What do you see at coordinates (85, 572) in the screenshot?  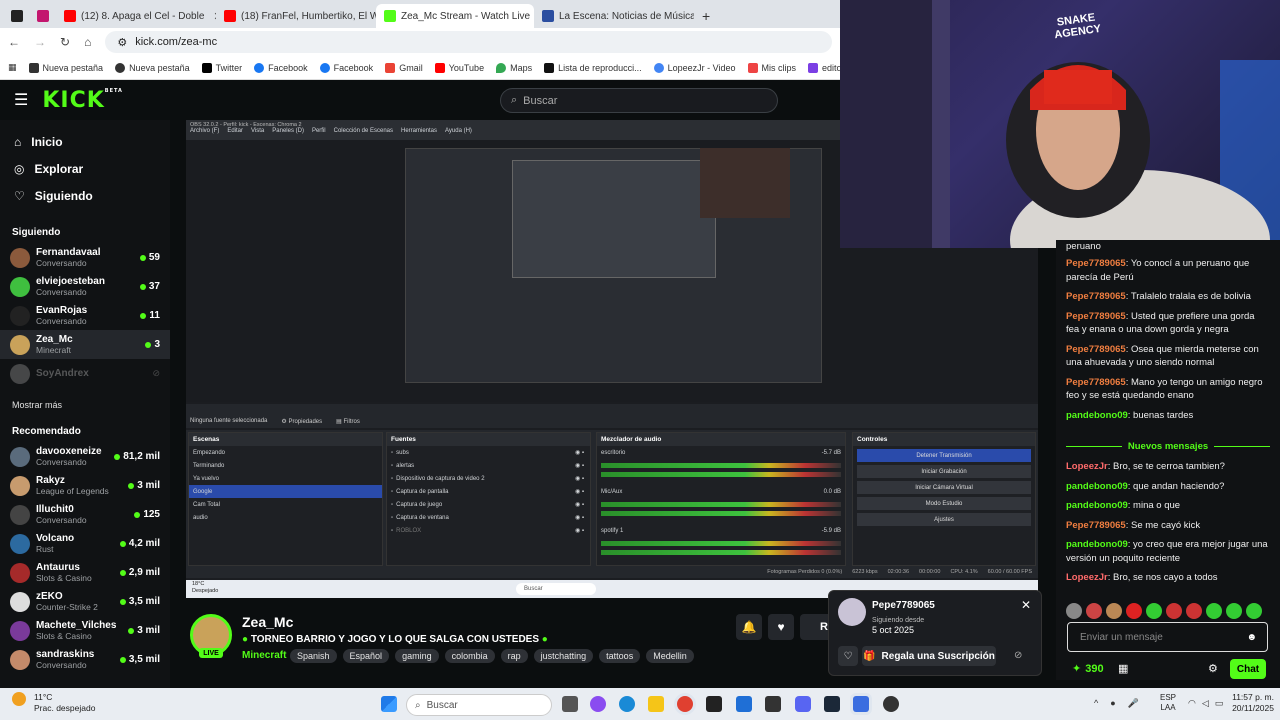 I see `channel-item: Antaurus Slots & Casino 2,9 mil` at bounding box center [85, 572].